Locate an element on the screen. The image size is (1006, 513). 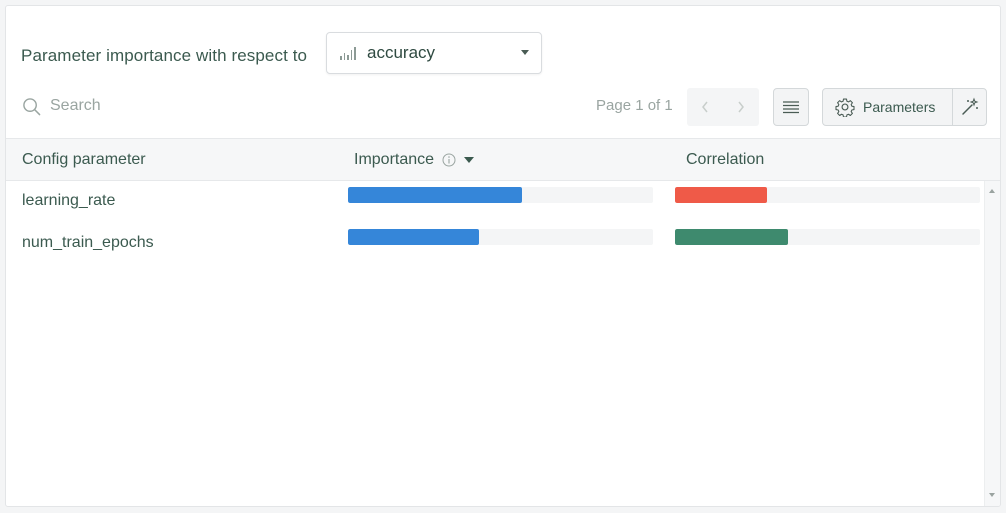
chevron-right-icon is located at coordinates (741, 107).